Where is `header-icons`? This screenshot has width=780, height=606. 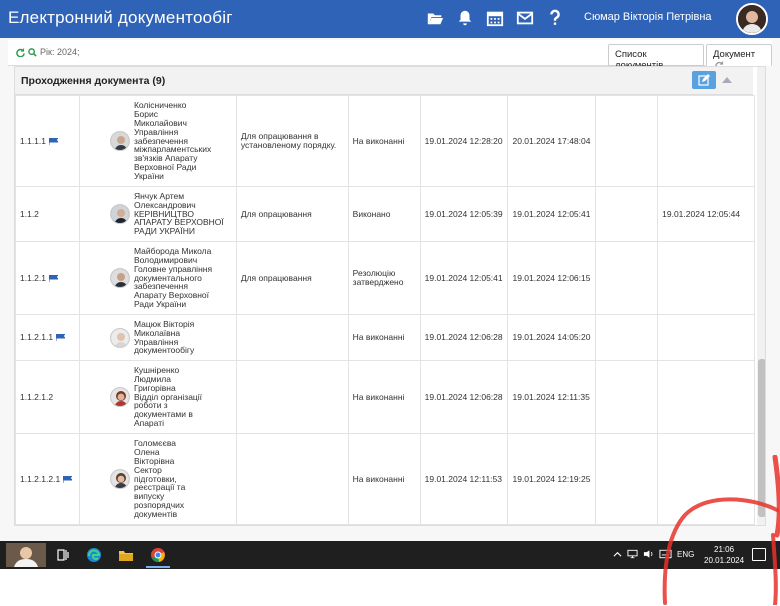
header-icons is located at coordinates (495, 18).